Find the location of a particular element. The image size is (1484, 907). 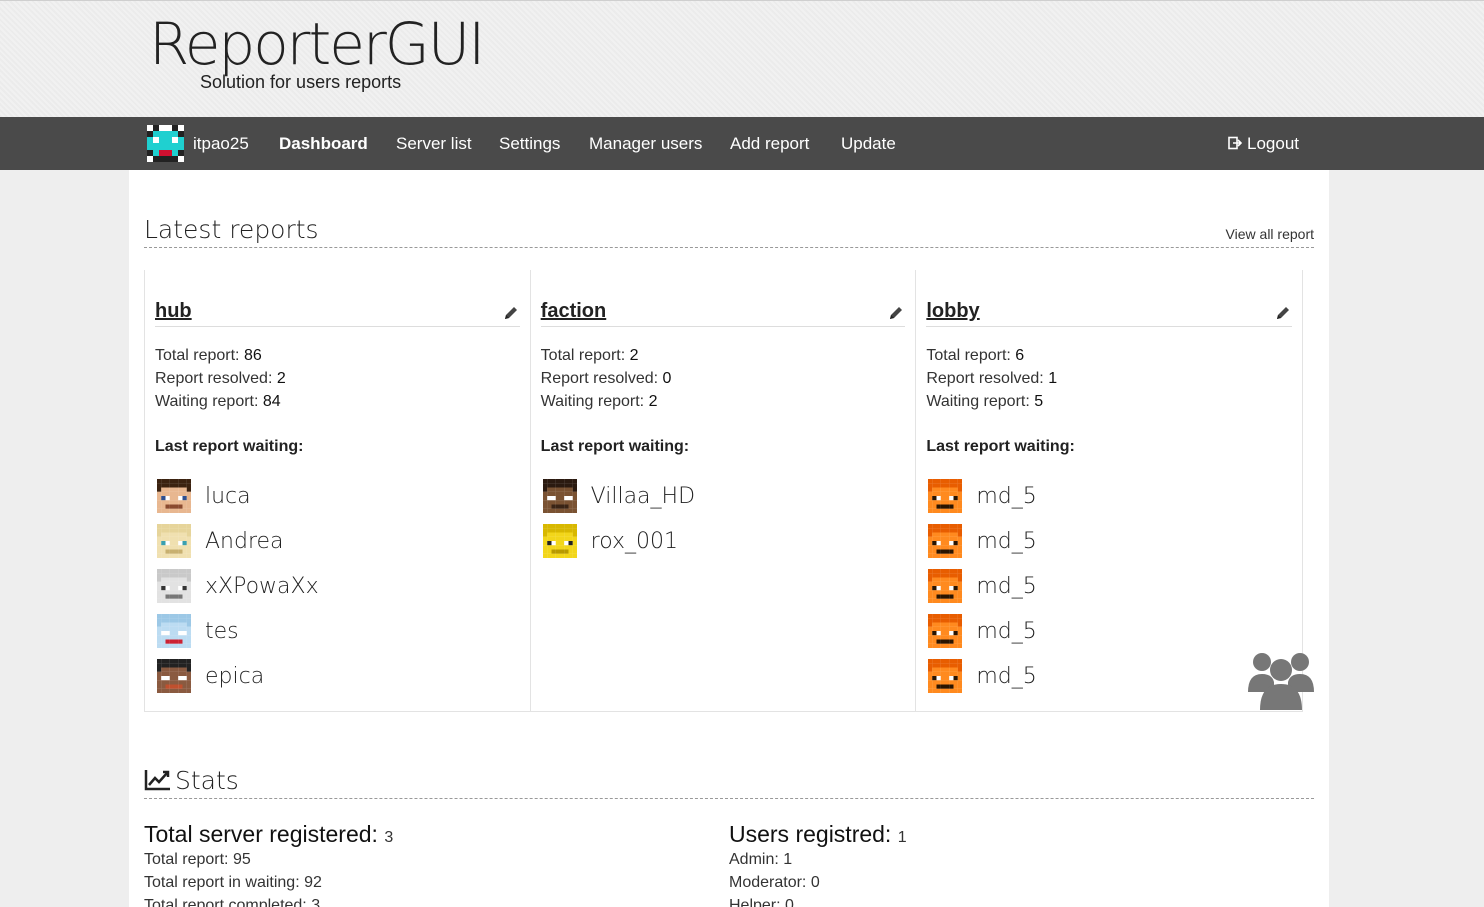

users-group-icon is located at coordinates (1281, 681).